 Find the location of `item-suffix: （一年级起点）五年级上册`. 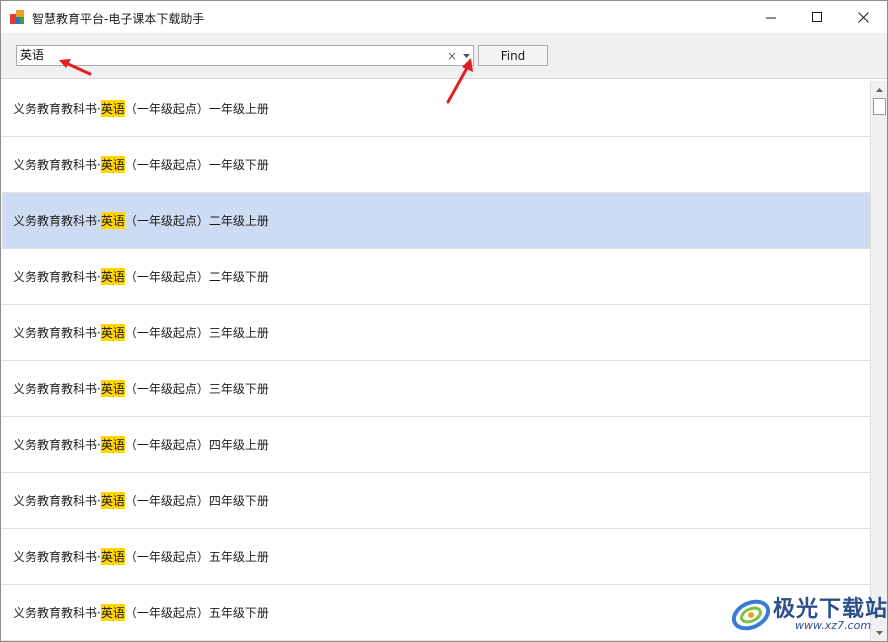

item-suffix: （一年级起点）五年级上册 is located at coordinates (196, 557).